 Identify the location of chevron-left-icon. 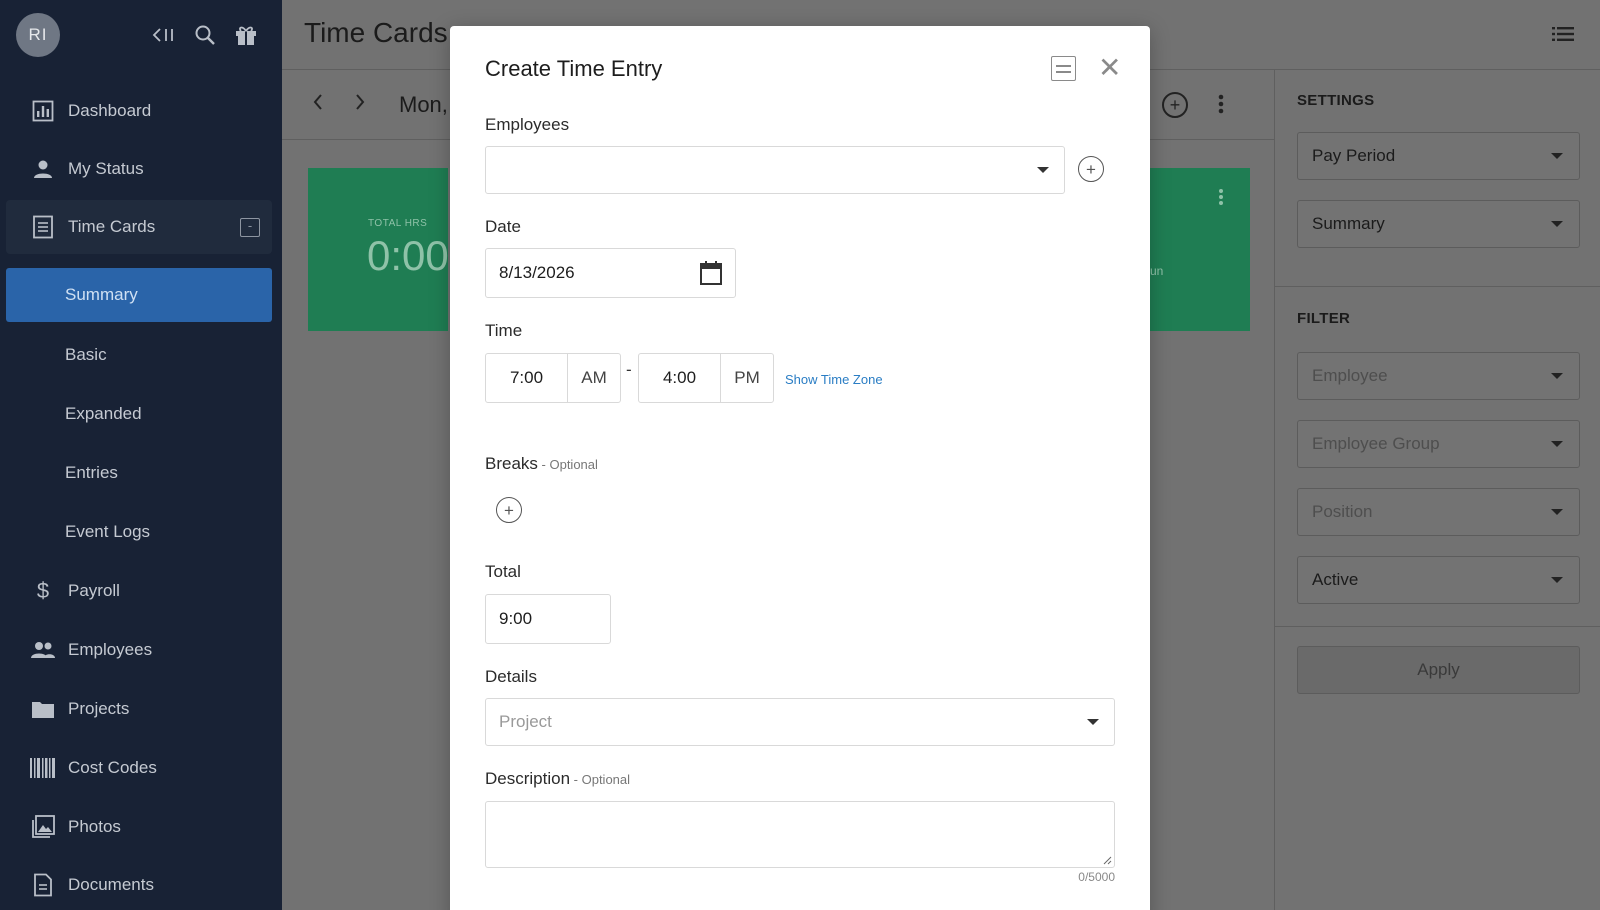
(318, 105).